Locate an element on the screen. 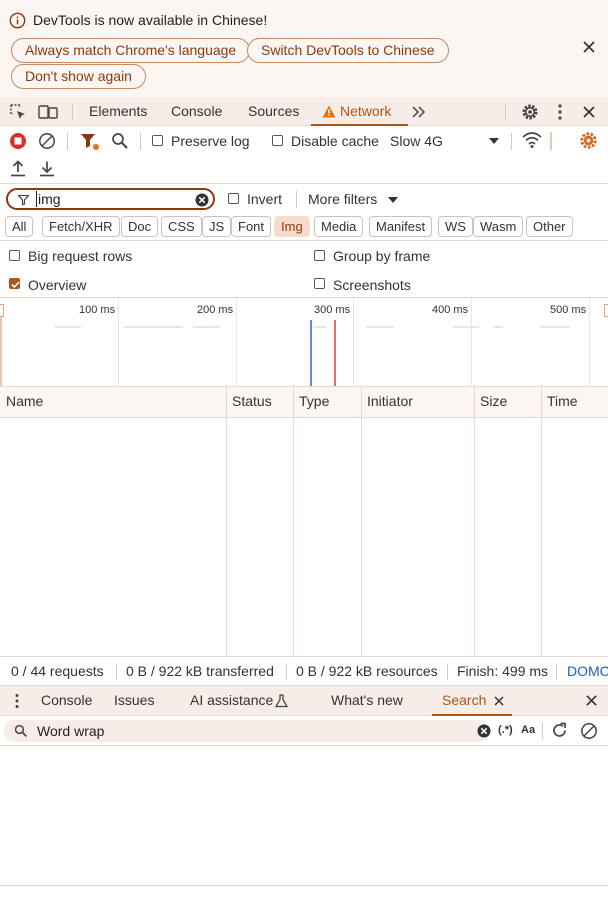 This screenshot has height=907, width=608. drawer-tab-search-label: Search is located at coordinates (464, 700).